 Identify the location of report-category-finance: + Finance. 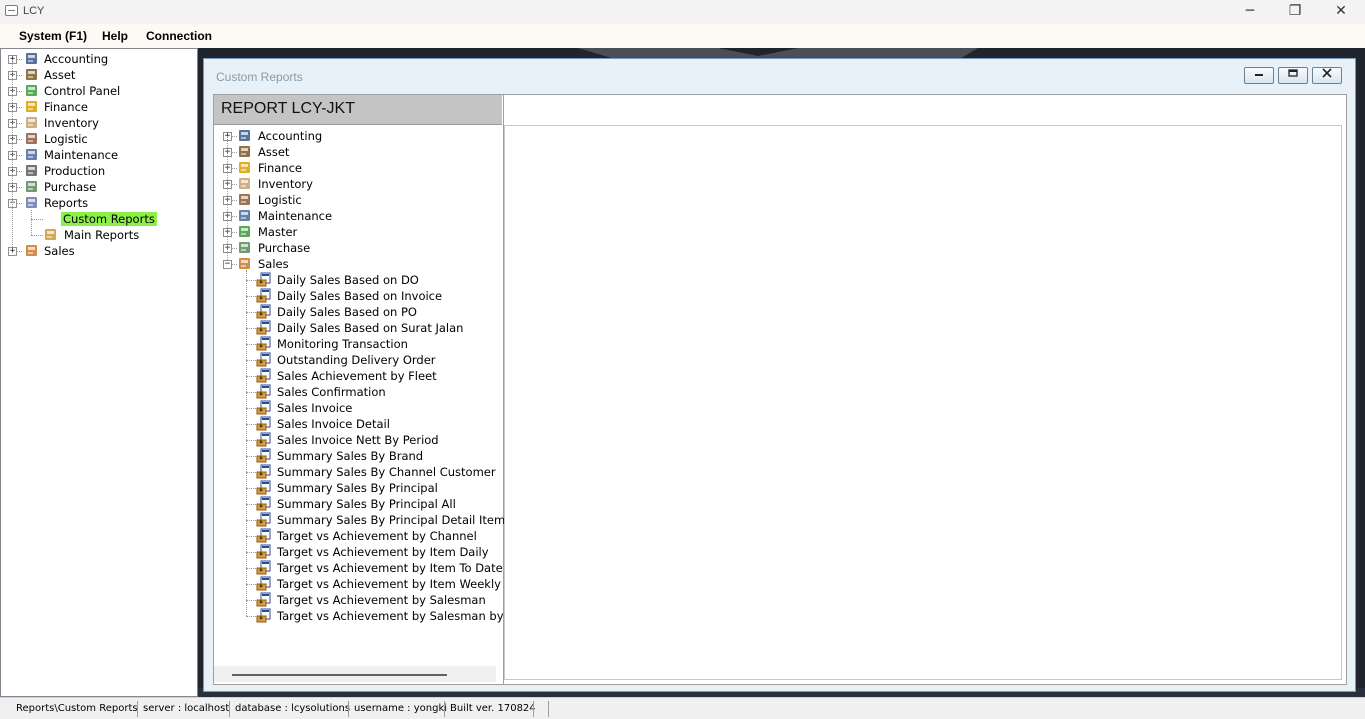
(357, 168).